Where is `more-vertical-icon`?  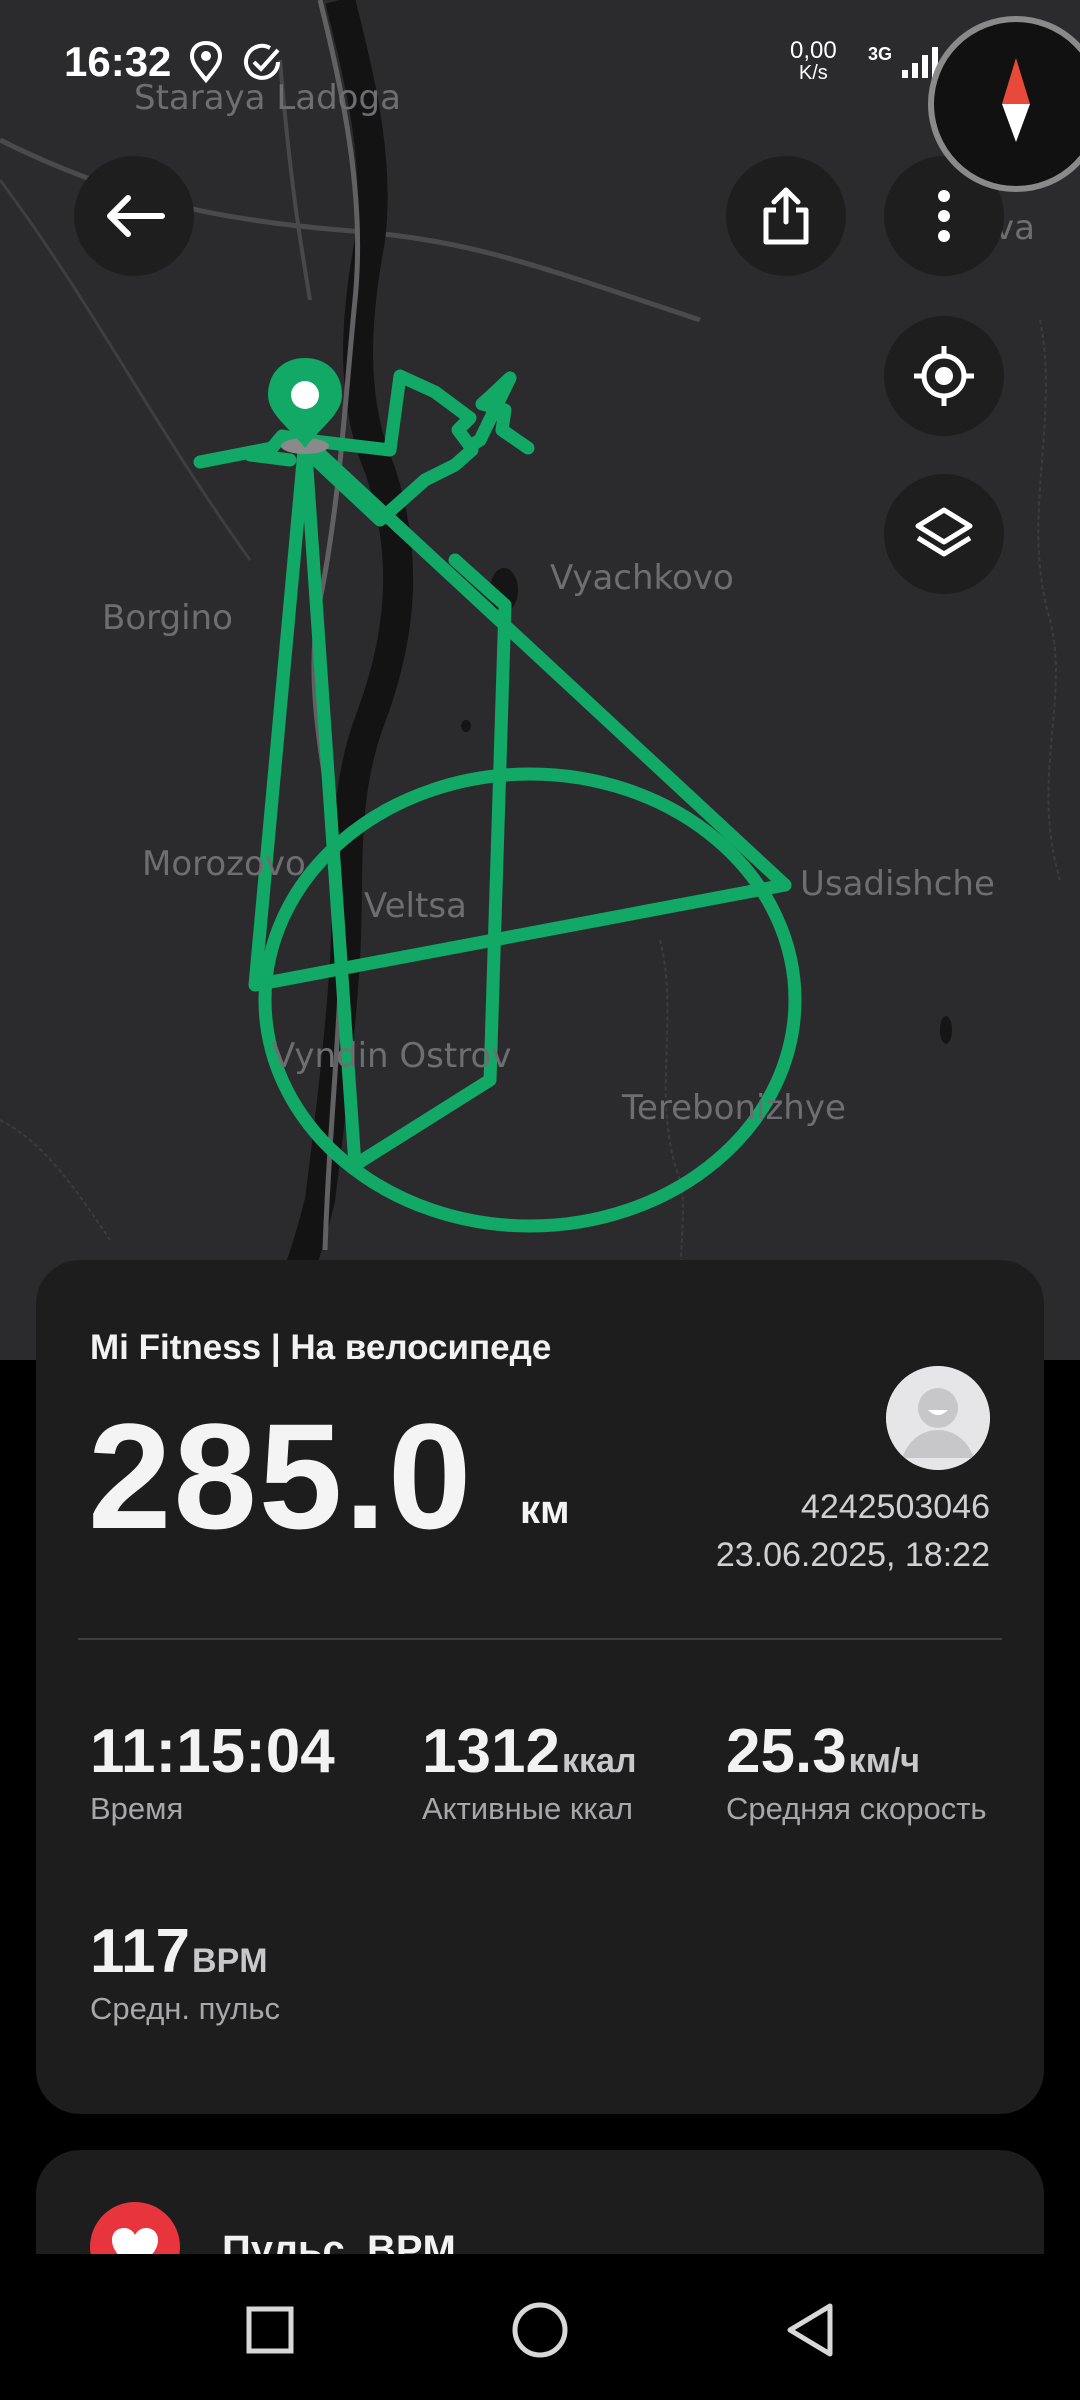 more-vertical-icon is located at coordinates (944, 216).